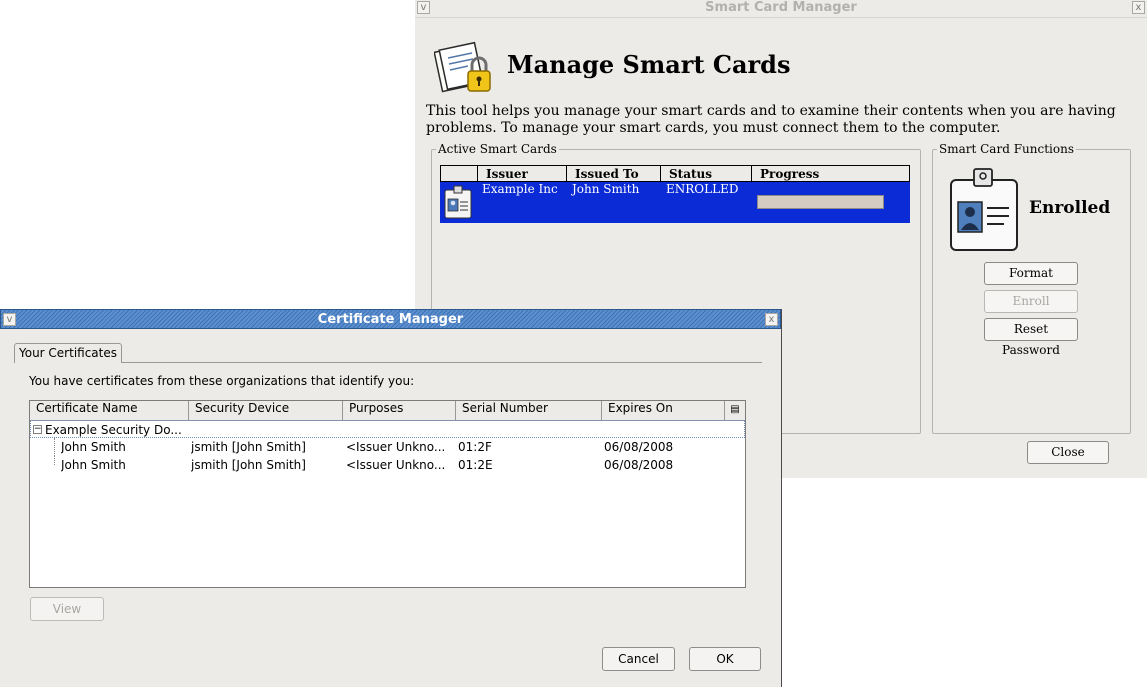 The height and width of the screenshot is (687, 1147). Describe the element at coordinates (702, 189) in the screenshot. I see `card-status: ENROLLED` at that location.